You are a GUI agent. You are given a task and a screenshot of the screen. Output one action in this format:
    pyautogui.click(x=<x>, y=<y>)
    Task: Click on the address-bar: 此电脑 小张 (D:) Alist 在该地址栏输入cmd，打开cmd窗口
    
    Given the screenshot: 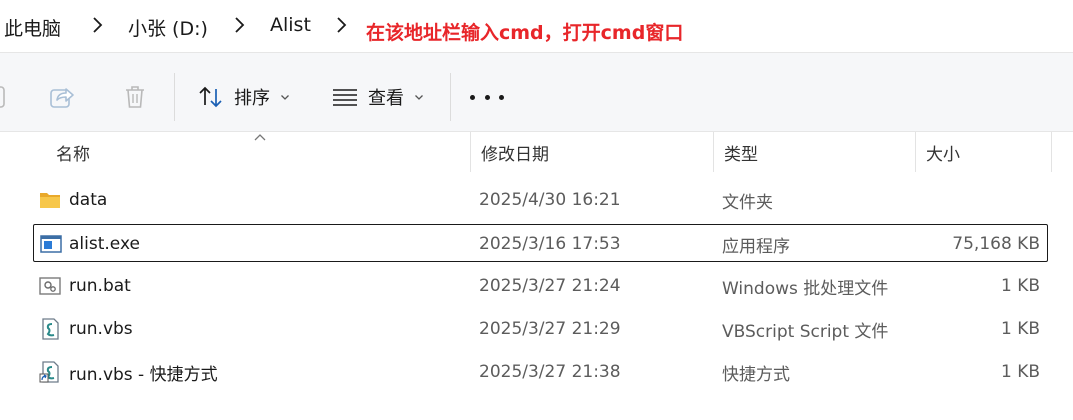 What is the action you would take?
    pyautogui.click(x=536, y=26)
    